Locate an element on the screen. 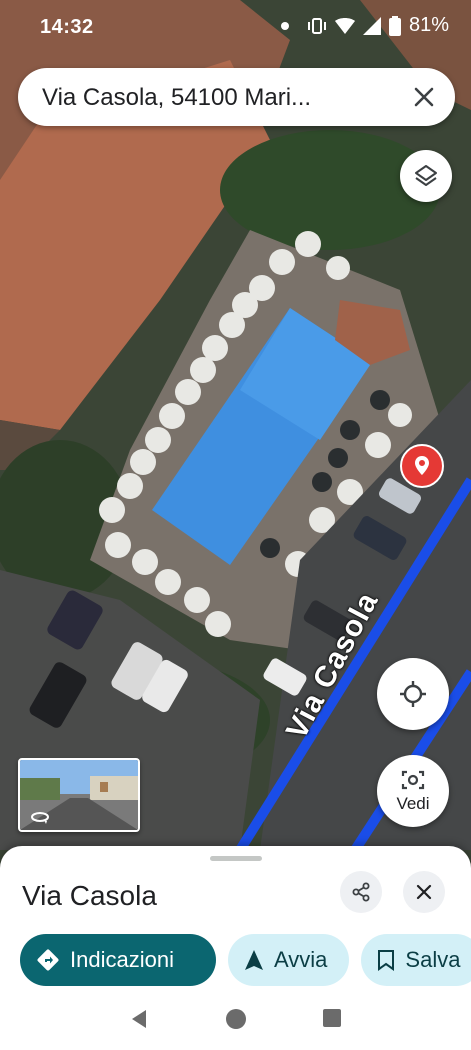 The width and height of the screenshot is (471, 1050). layers-icon is located at coordinates (426, 175).